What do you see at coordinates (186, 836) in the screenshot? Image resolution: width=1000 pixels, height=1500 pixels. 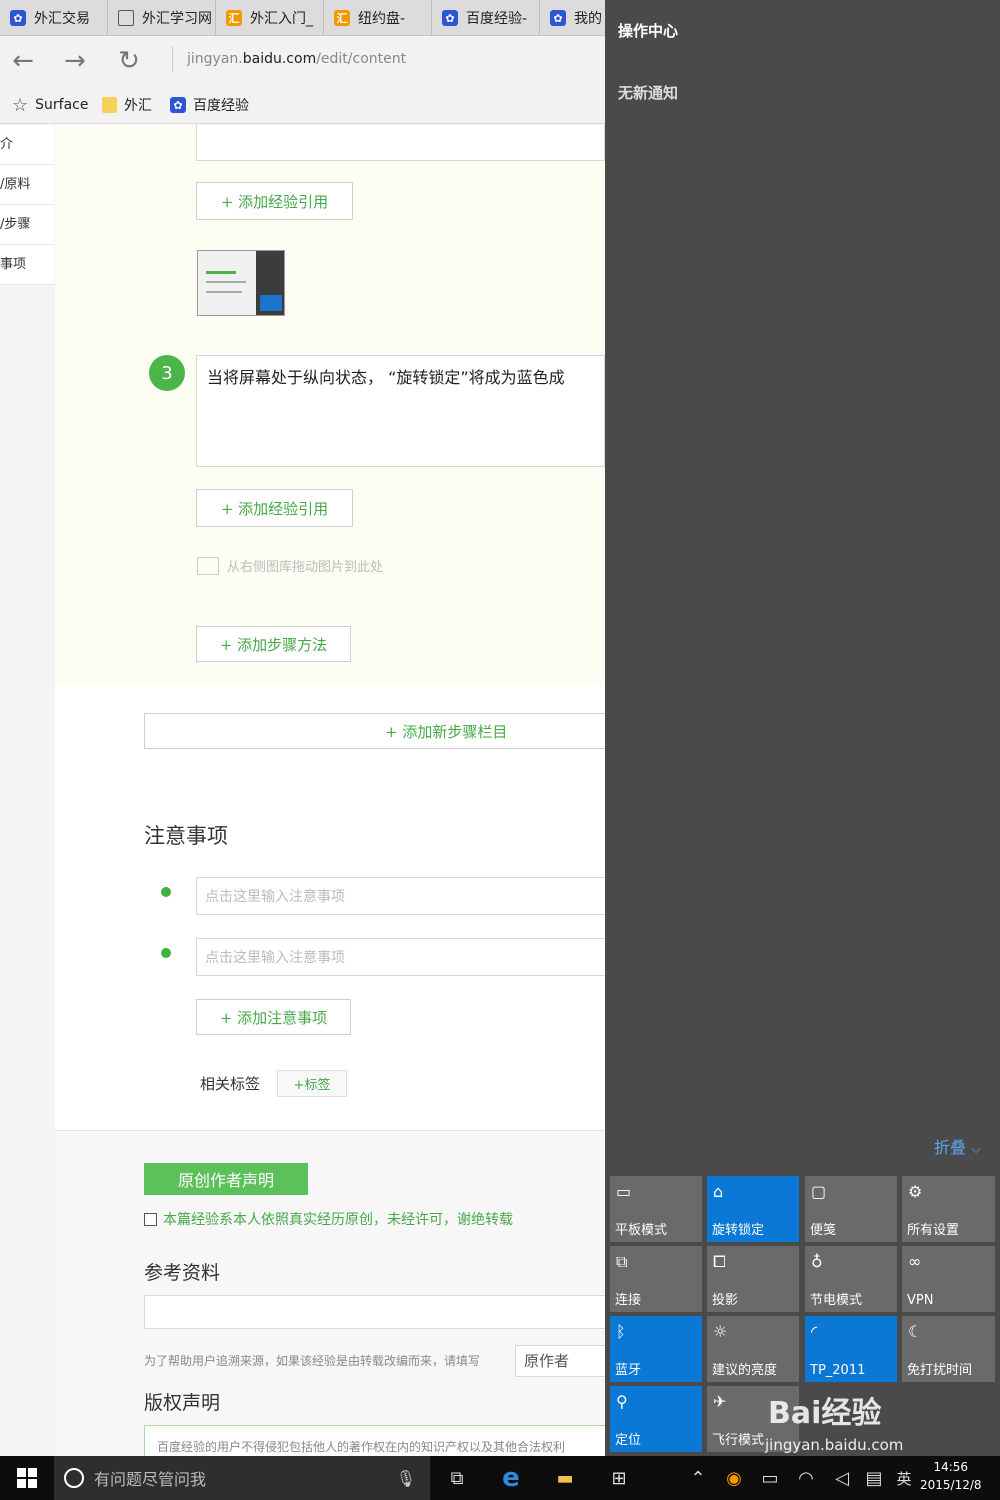 I see `notes-heading: 注意事项` at bounding box center [186, 836].